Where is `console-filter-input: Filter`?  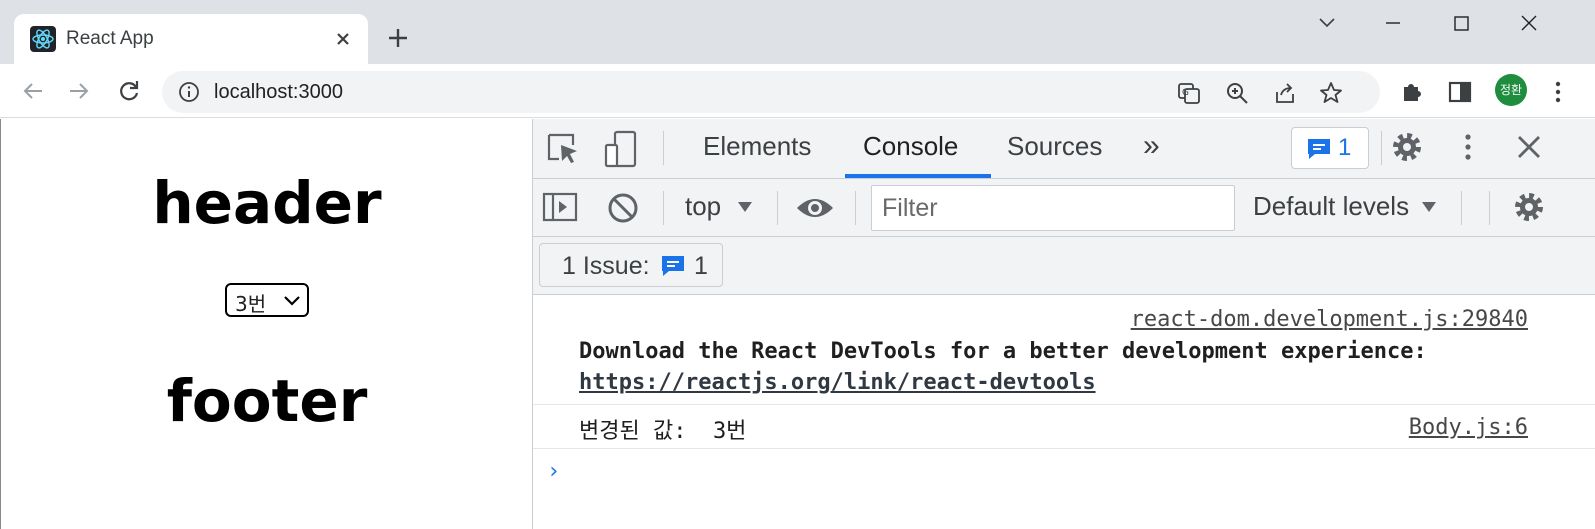 console-filter-input: Filter is located at coordinates (1053, 208).